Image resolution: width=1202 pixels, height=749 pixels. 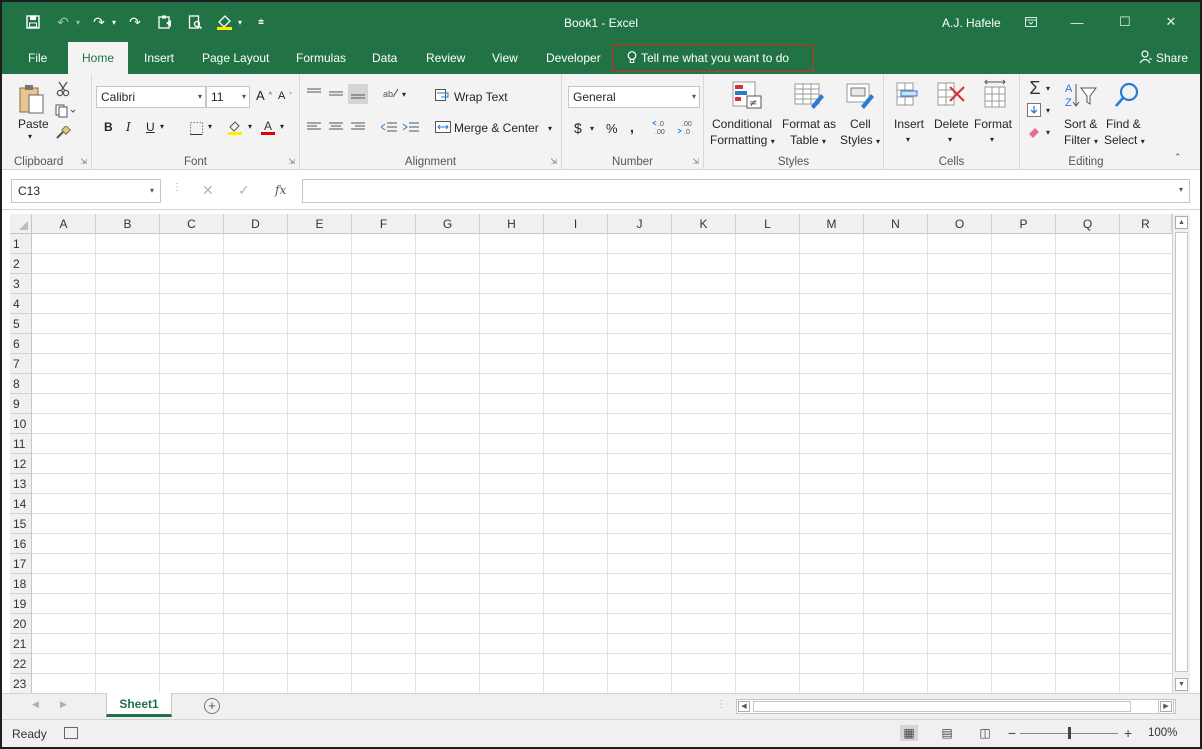 I want to click on format-as-table-icon, so click(x=809, y=95).